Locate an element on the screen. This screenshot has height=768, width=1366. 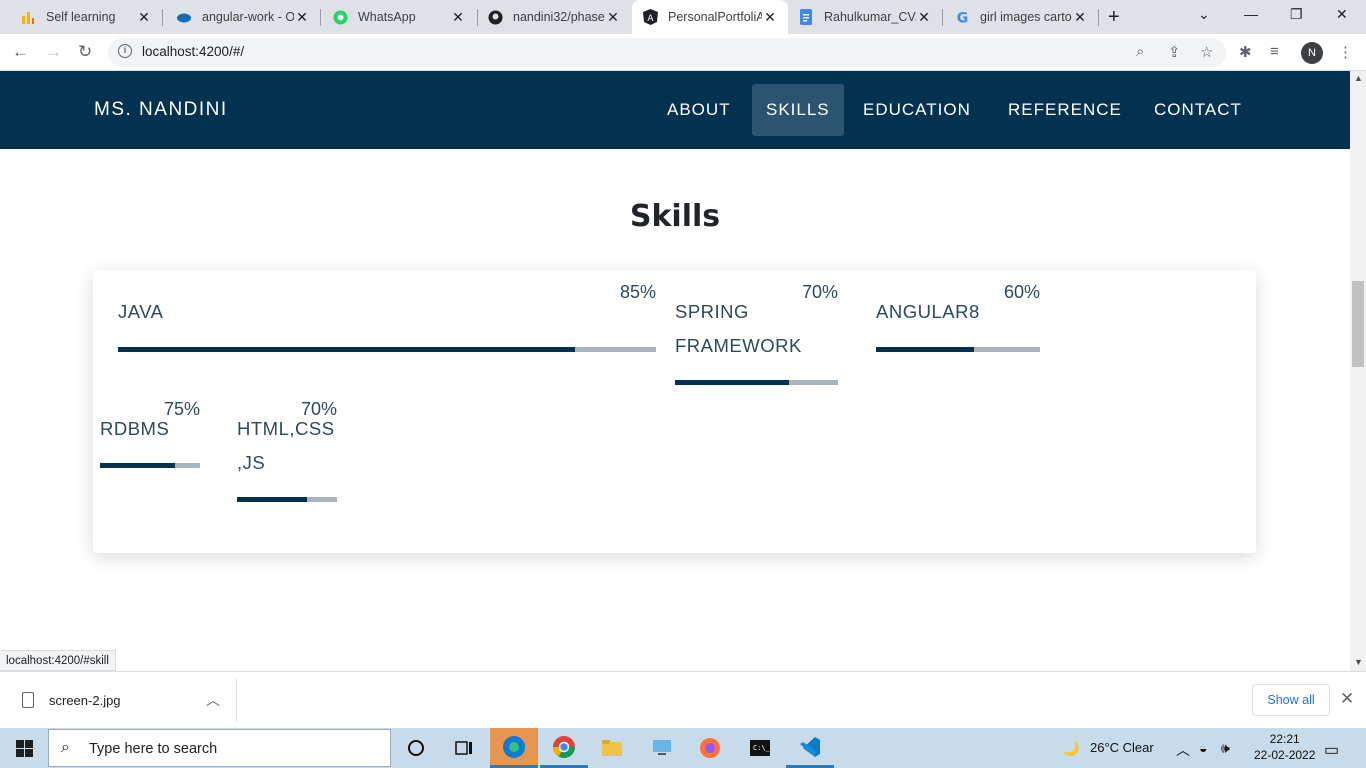
back-arrow-icon: ← is located at coordinates (20, 52).